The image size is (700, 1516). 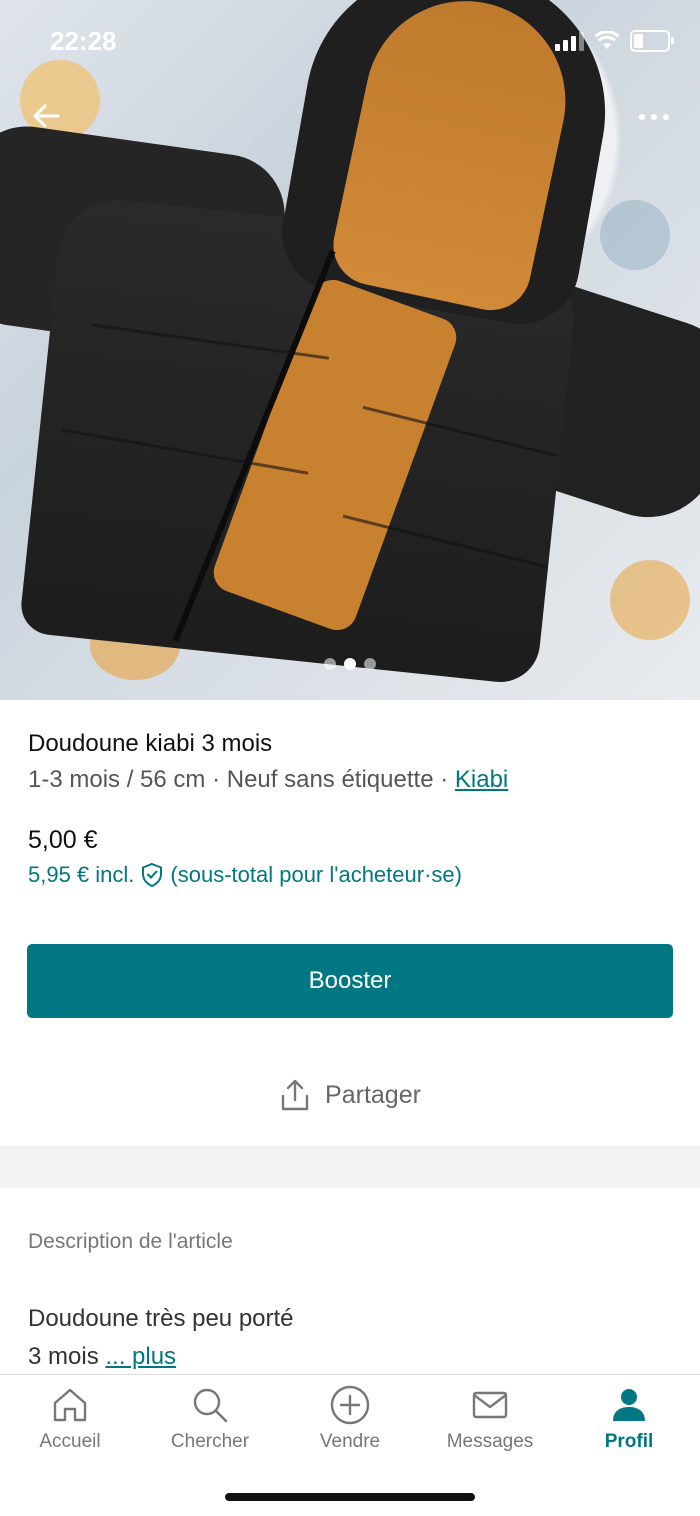 I want to click on back-button, so click(x=48, y=116).